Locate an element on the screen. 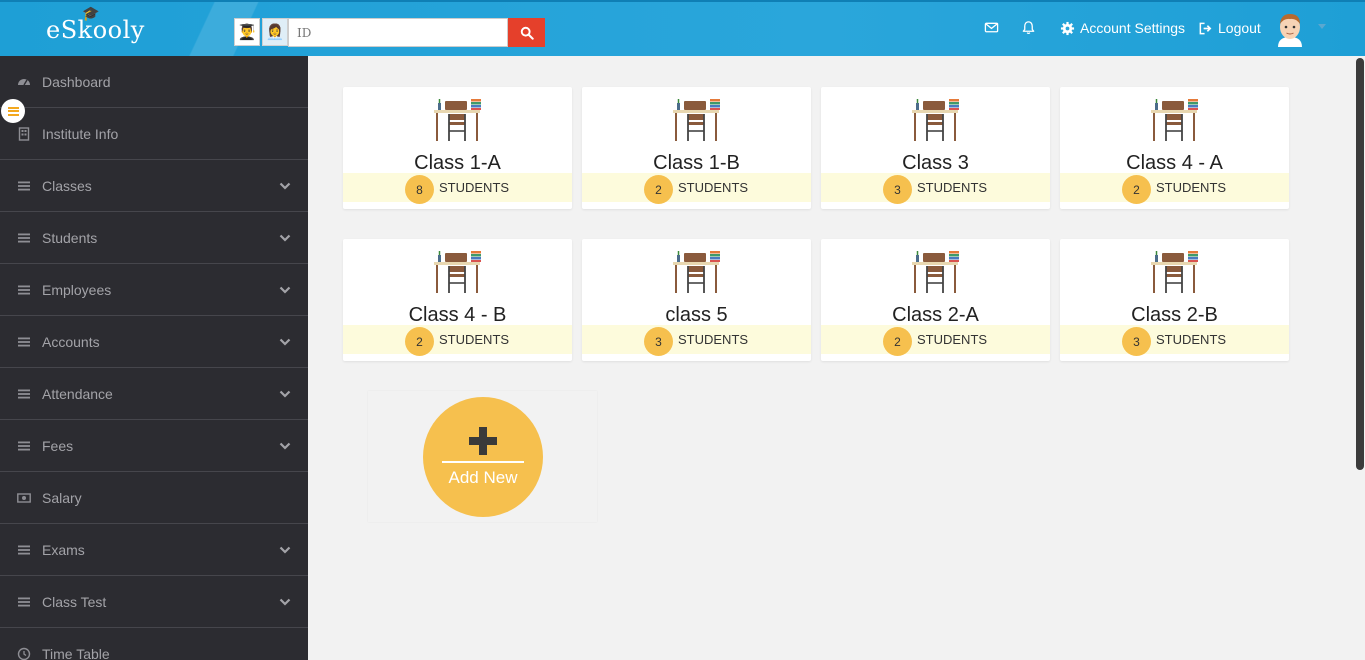 The height and width of the screenshot is (660, 1365). sidebar-item-class-test: Class Test is located at coordinates (154, 602).